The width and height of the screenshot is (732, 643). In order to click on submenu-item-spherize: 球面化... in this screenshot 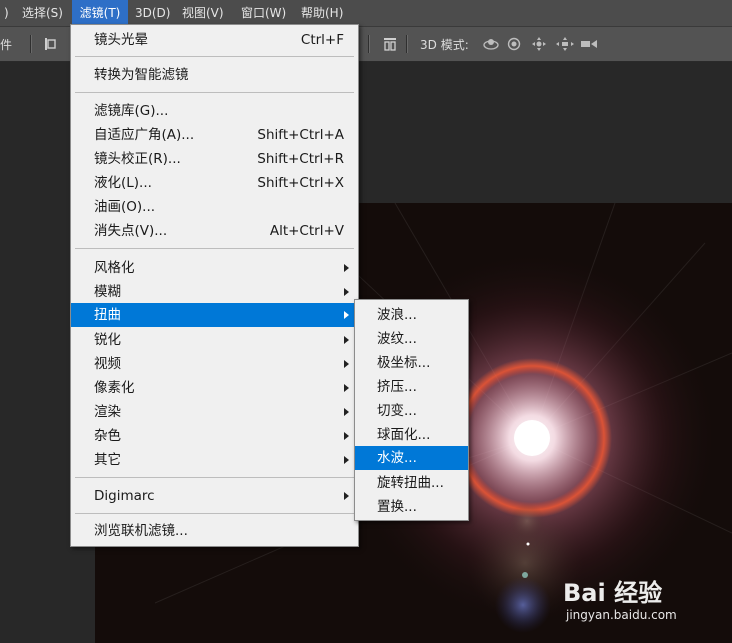, I will do `click(411, 435)`.